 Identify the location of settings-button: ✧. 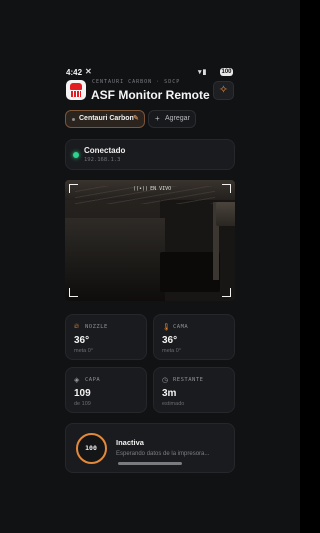
(223, 90).